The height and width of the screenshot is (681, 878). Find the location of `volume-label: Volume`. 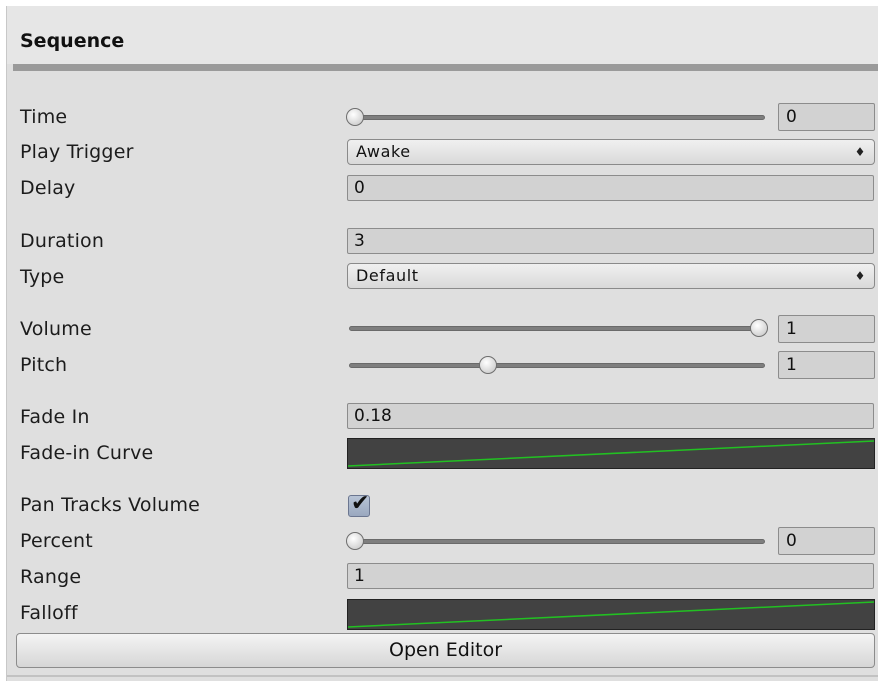

volume-label: Volume is located at coordinates (56, 329).